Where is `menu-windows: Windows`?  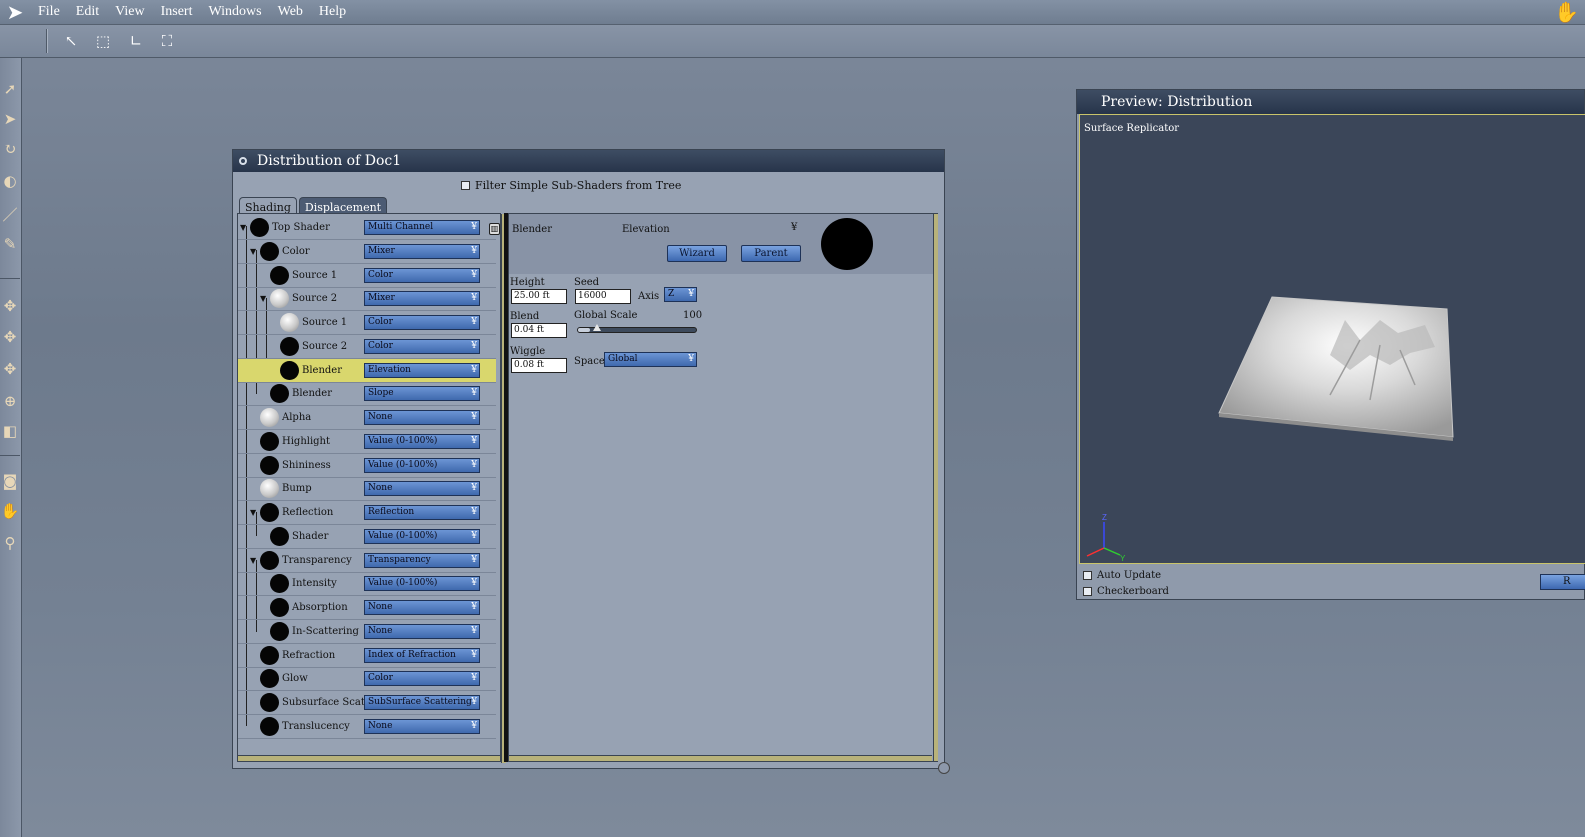 menu-windows: Windows is located at coordinates (235, 12).